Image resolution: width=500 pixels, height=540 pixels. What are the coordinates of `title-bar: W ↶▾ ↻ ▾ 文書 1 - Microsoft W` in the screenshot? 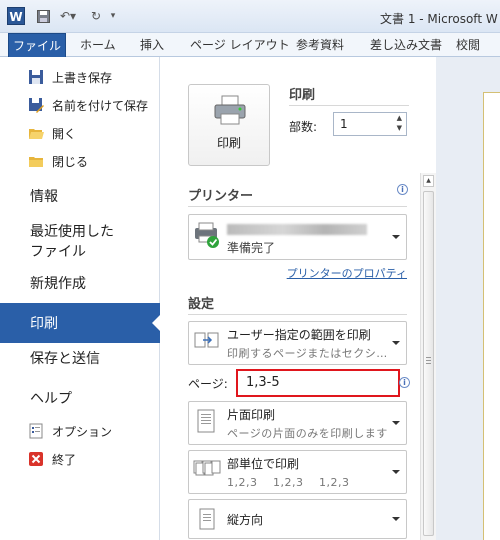 It's located at (250, 16).